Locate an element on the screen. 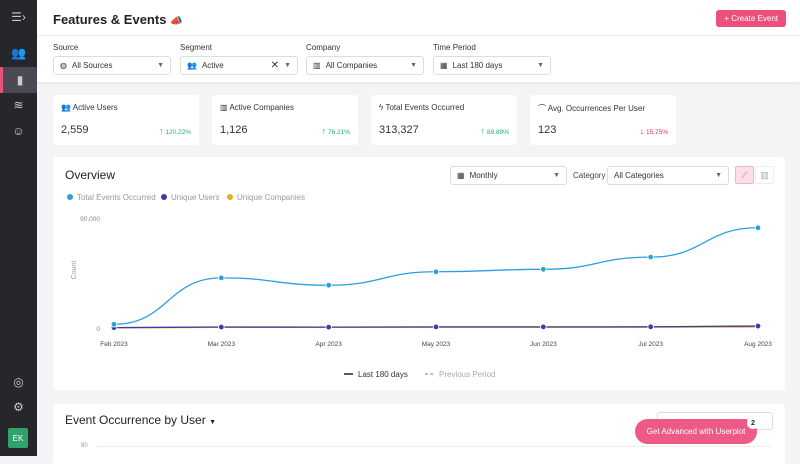 The width and height of the screenshot is (800, 464). source-value: All Sources is located at coordinates (92, 65).